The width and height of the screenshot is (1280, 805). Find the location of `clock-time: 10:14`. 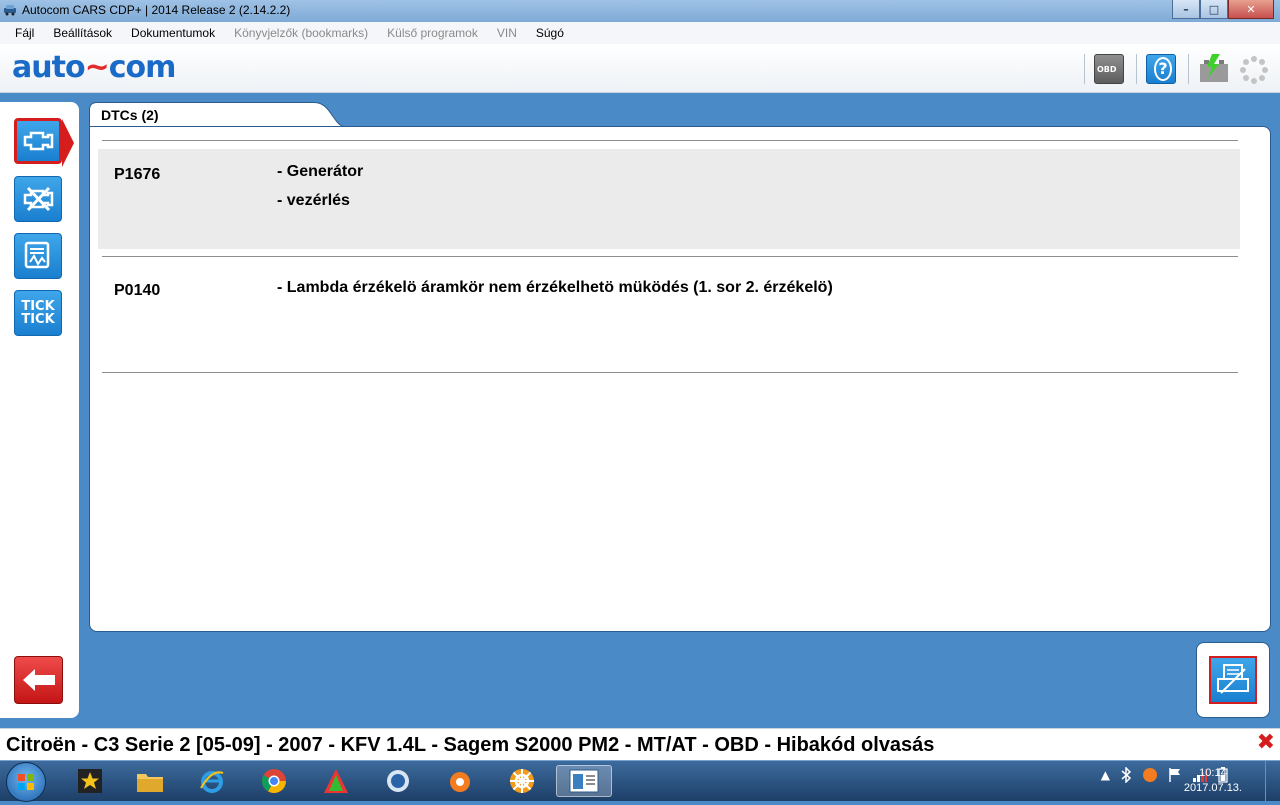

clock-time: 10:14 is located at coordinates (1213, 773).